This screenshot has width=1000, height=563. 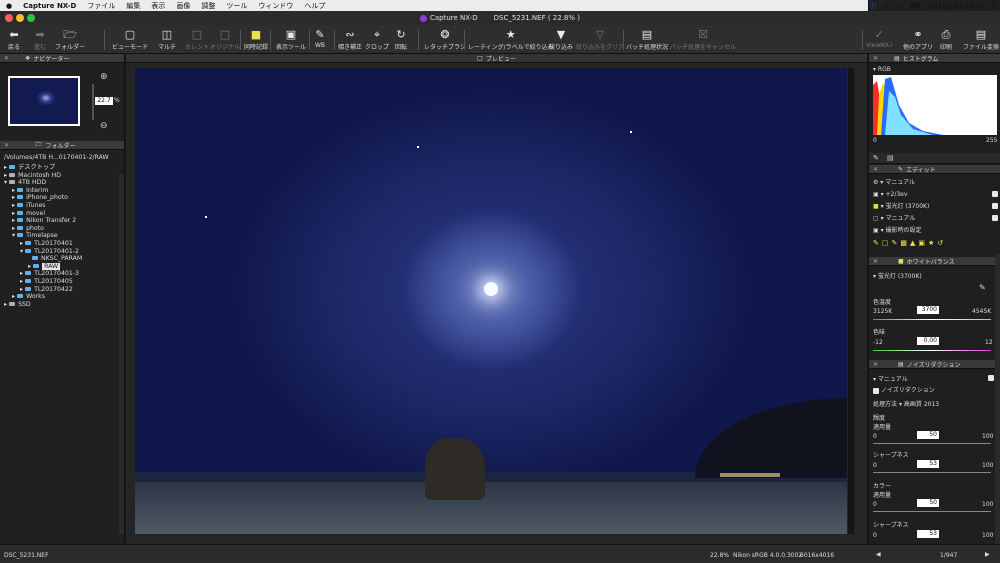 What do you see at coordinates (511, 40) in the screenshot?
I see `rating-filter-button: ★ レーティング/ラベルで絞り込み` at bounding box center [511, 40].